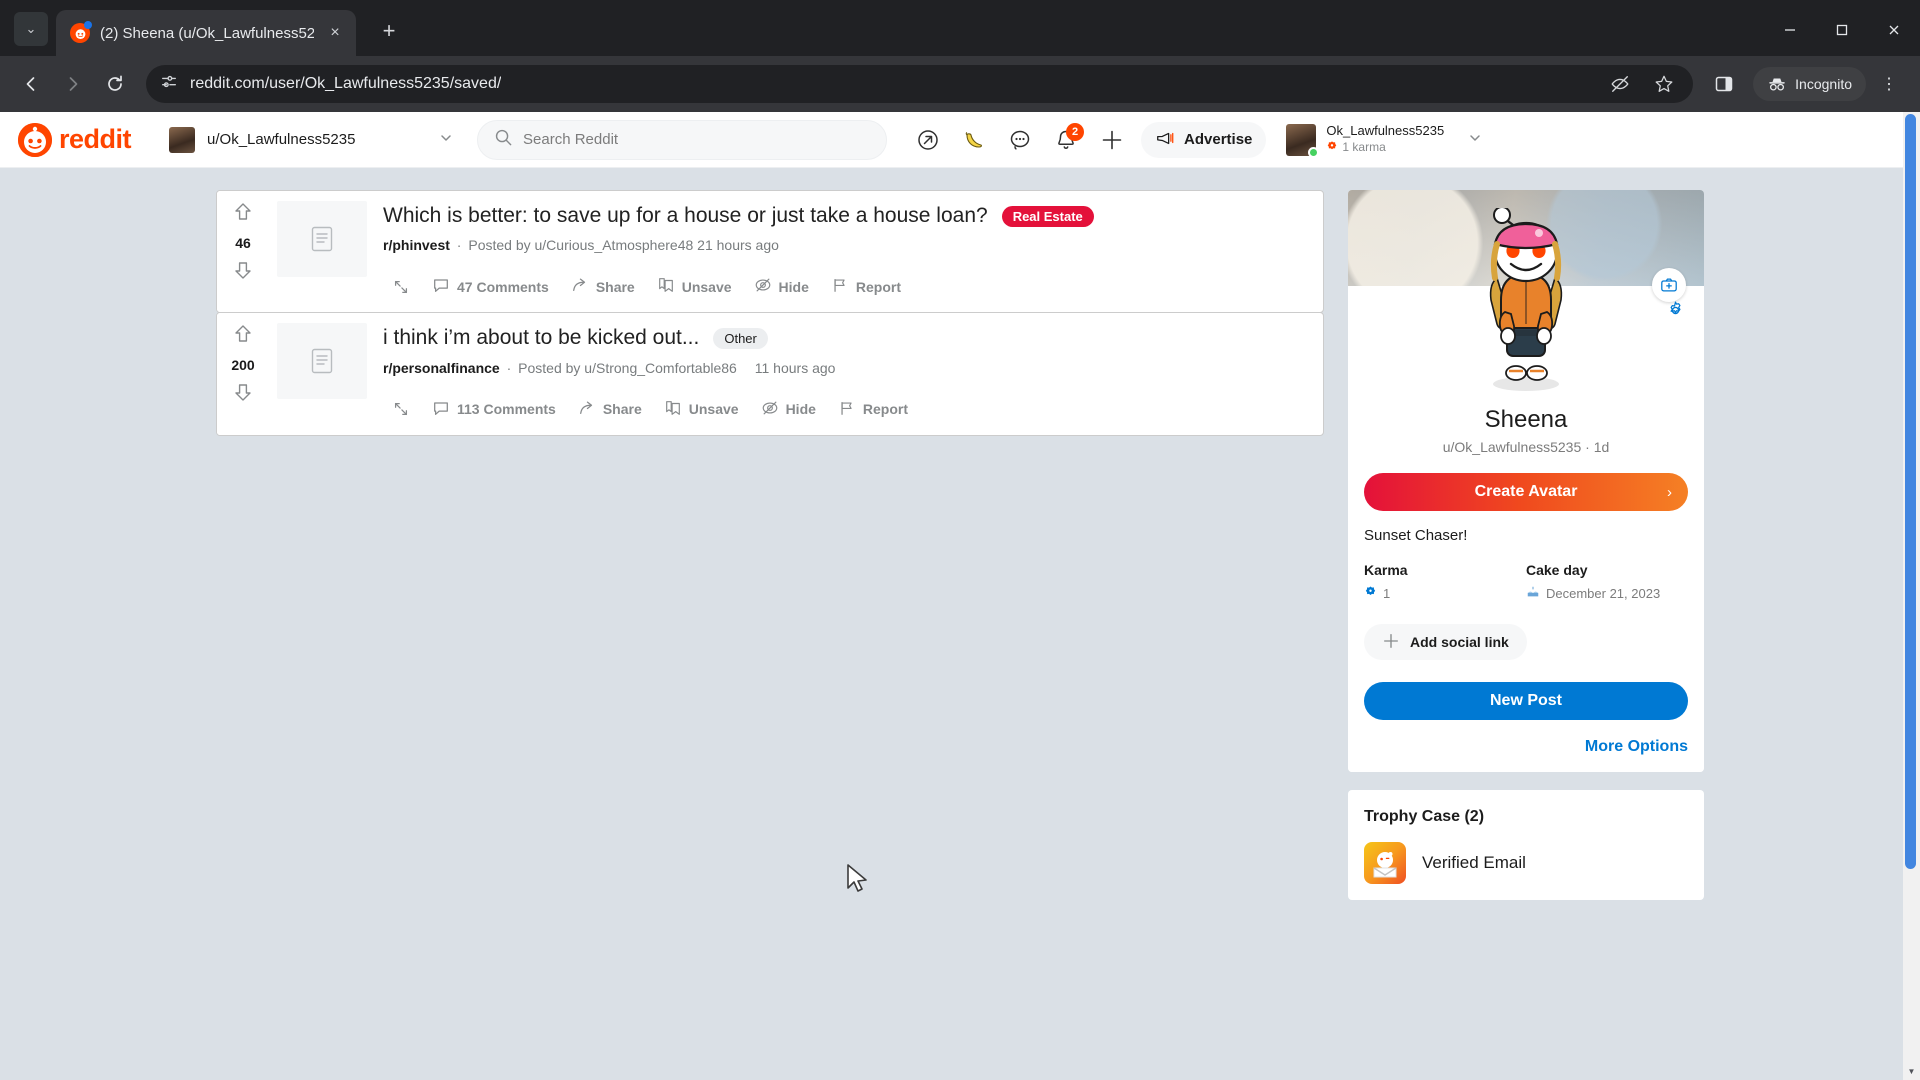 The width and height of the screenshot is (1920, 1080). I want to click on window-controls, so click(1842, 30).